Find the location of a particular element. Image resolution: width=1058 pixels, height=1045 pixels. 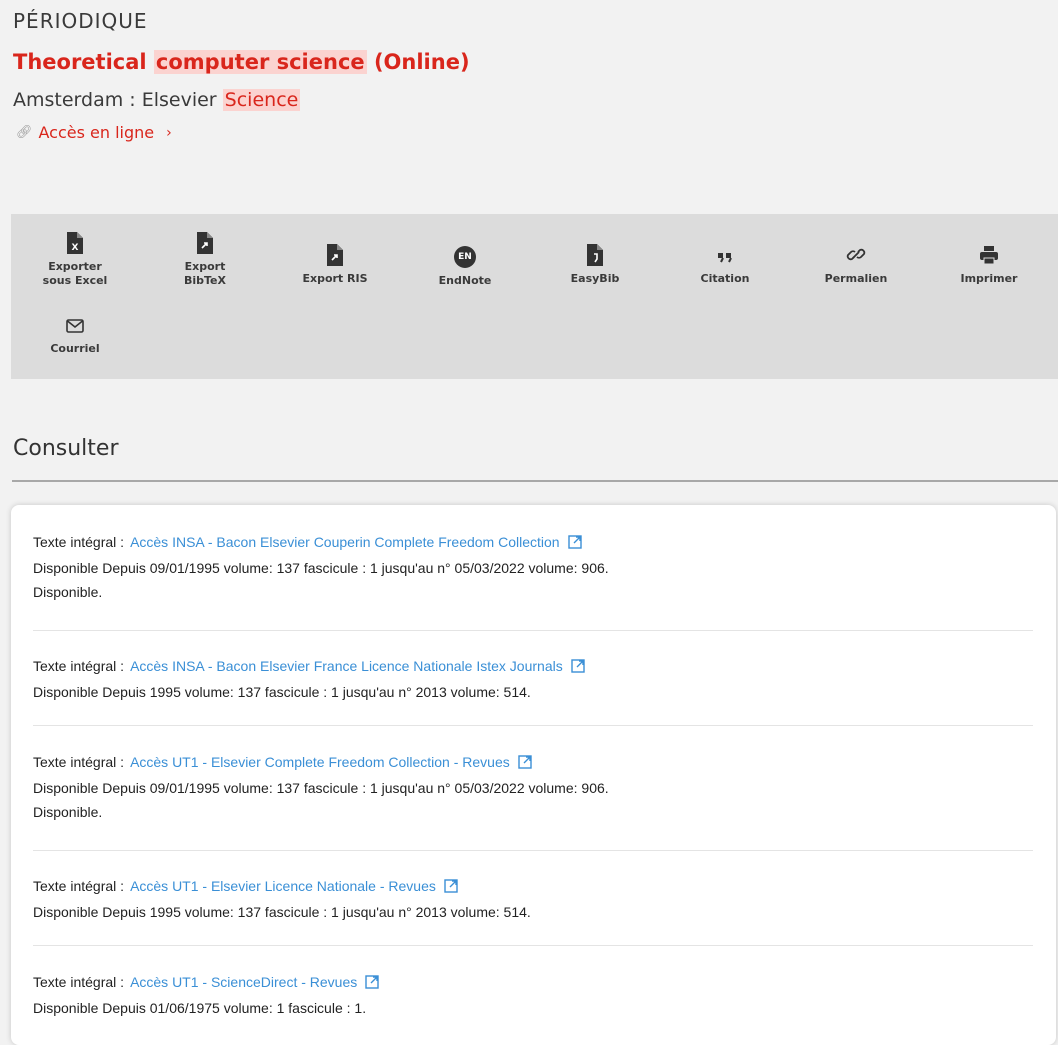

easybib-file-icon is located at coordinates (595, 257).